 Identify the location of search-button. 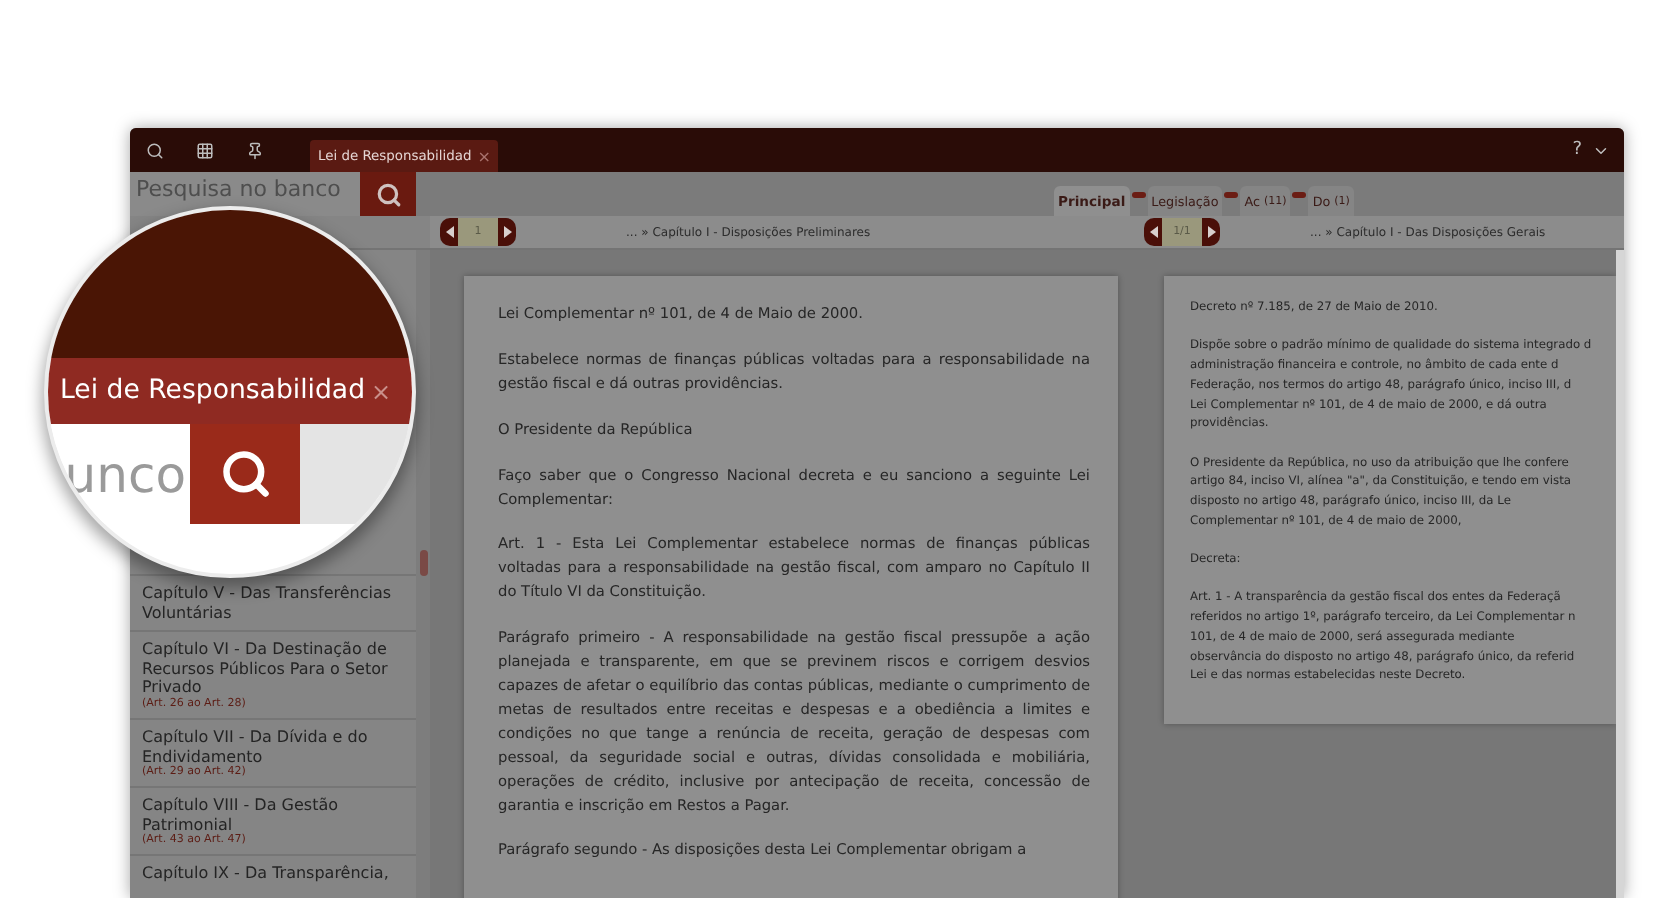
(388, 194).